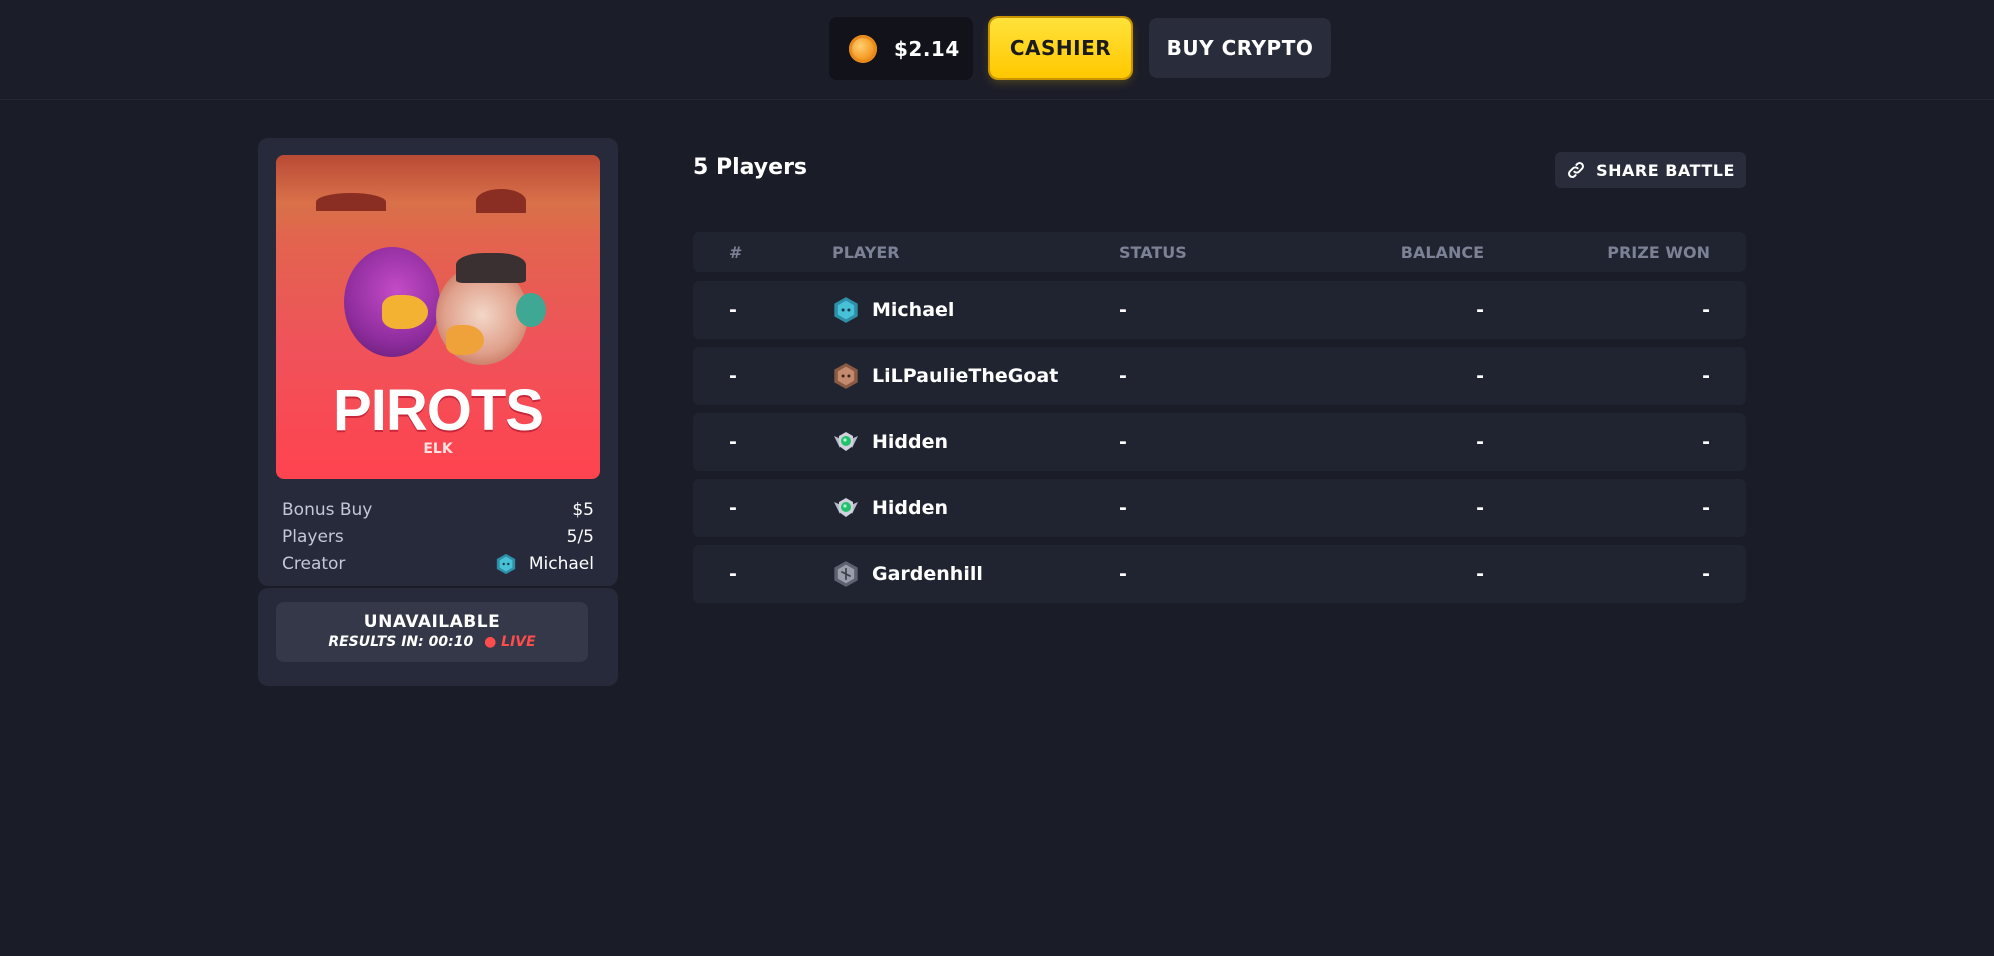 Image resolution: width=1994 pixels, height=956 pixels. I want to click on info-value: $5, so click(583, 510).